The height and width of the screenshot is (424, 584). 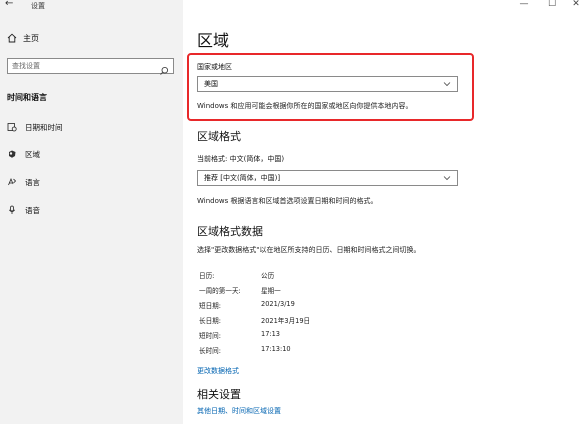 What do you see at coordinates (81, 66) in the screenshot?
I see `search-input` at bounding box center [81, 66].